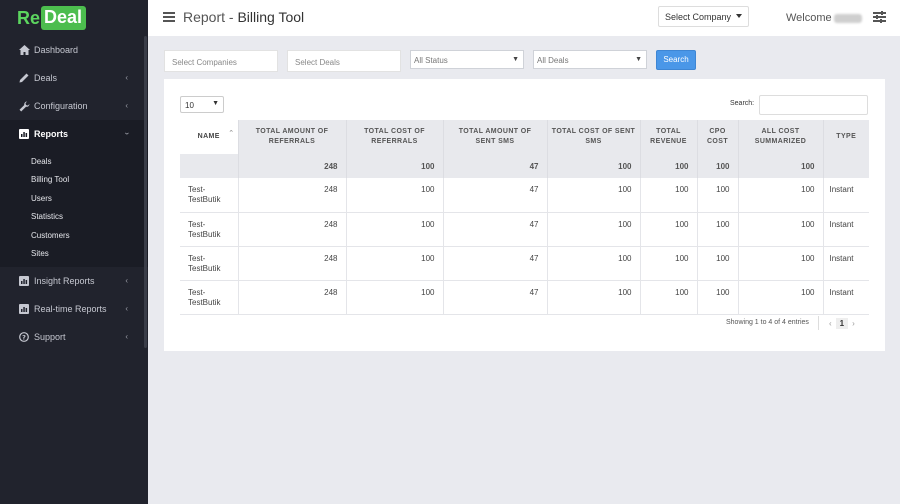 The width and height of the screenshot is (900, 504). Describe the element at coordinates (56, 50) in the screenshot. I see `sidebar-item-label: Dashboard` at that location.